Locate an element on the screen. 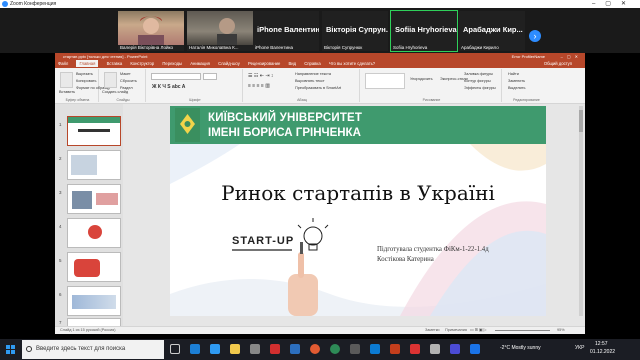 The height and width of the screenshot is (360, 640). view-buttons: ▭ ⊞ ▣ ▷ is located at coordinates (478, 330).